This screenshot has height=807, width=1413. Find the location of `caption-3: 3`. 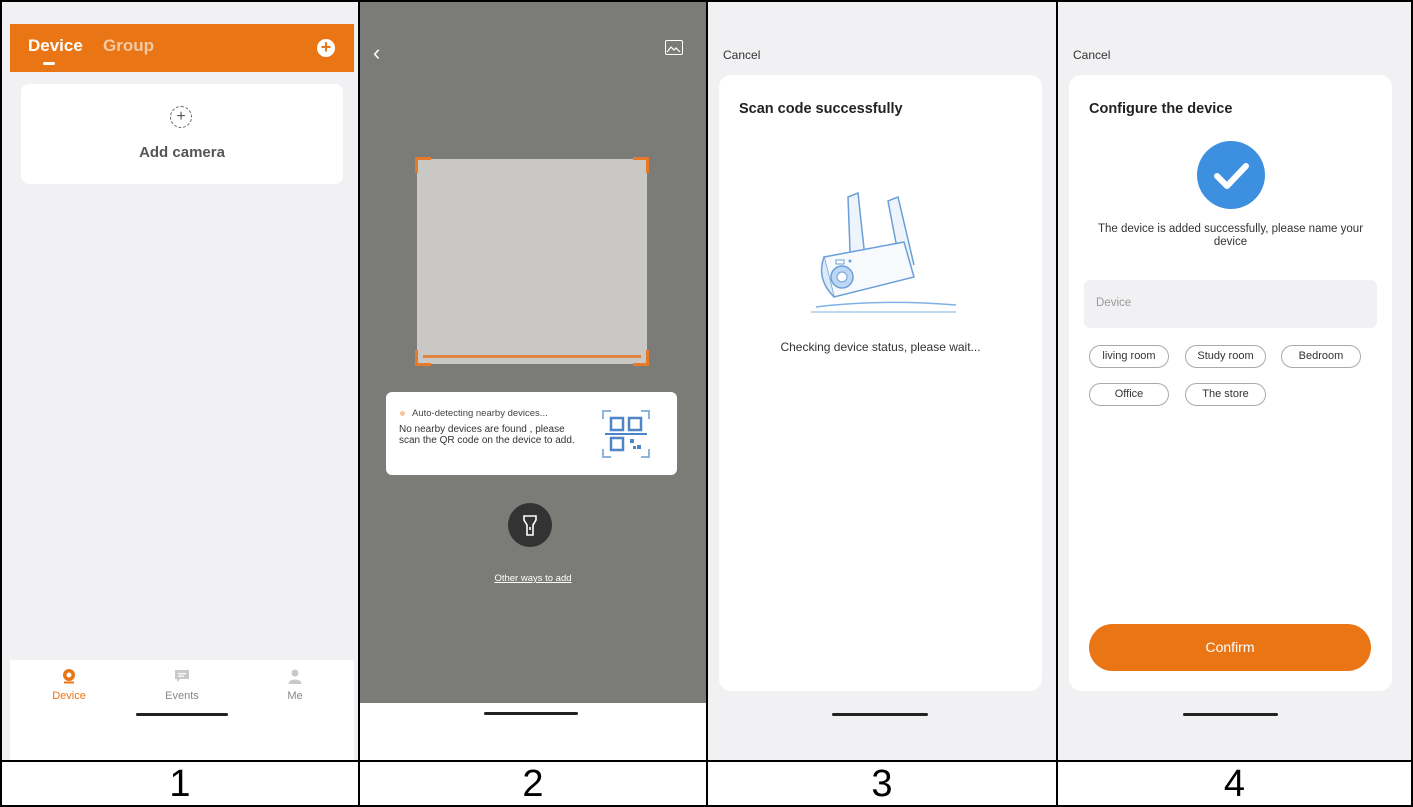

caption-3: 3 is located at coordinates (882, 784).